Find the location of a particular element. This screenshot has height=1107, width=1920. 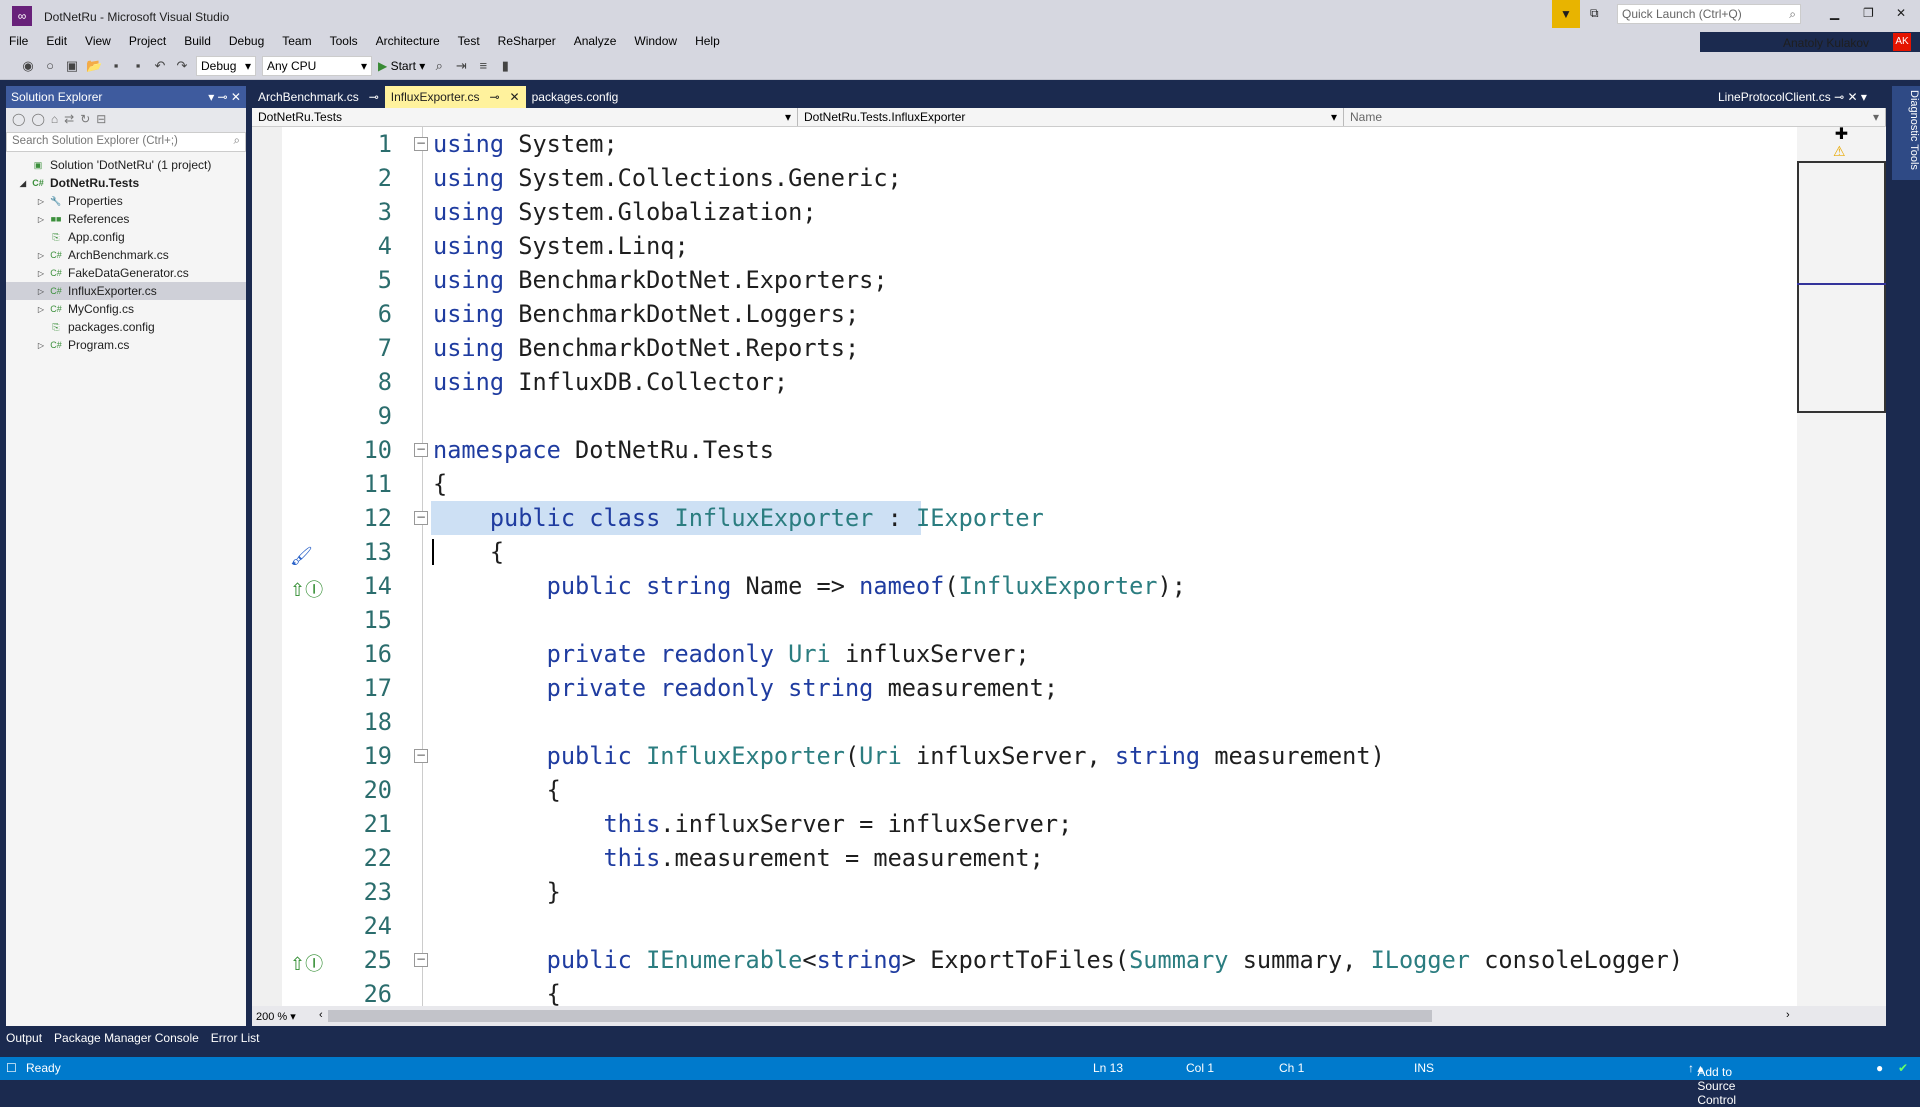

menu-item-project: Project is located at coordinates (147, 42).